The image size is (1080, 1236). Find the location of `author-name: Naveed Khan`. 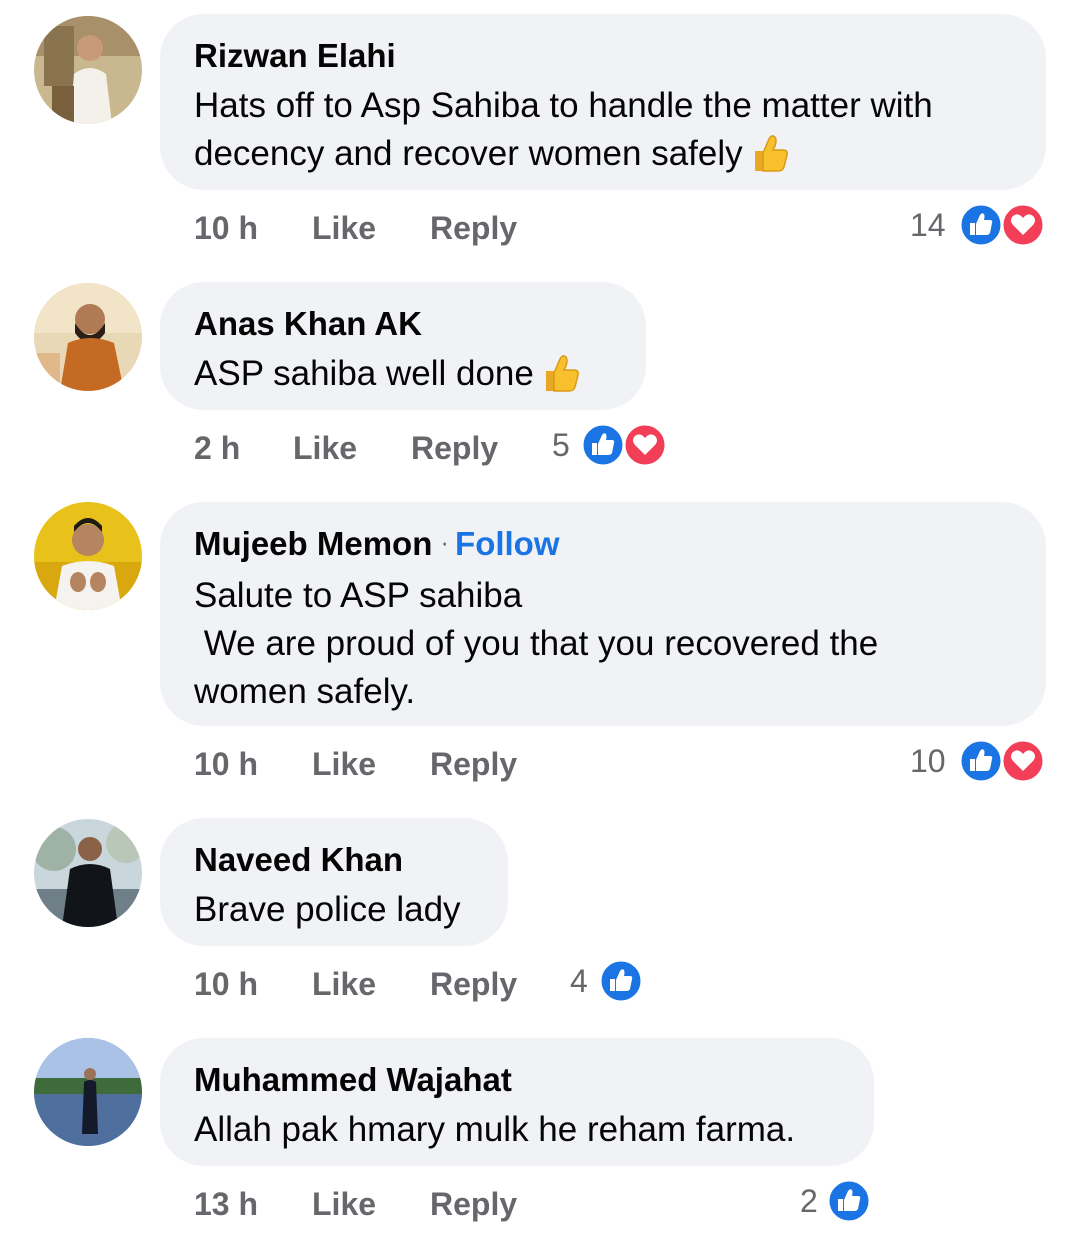

author-name: Naveed Khan is located at coordinates (298, 859).